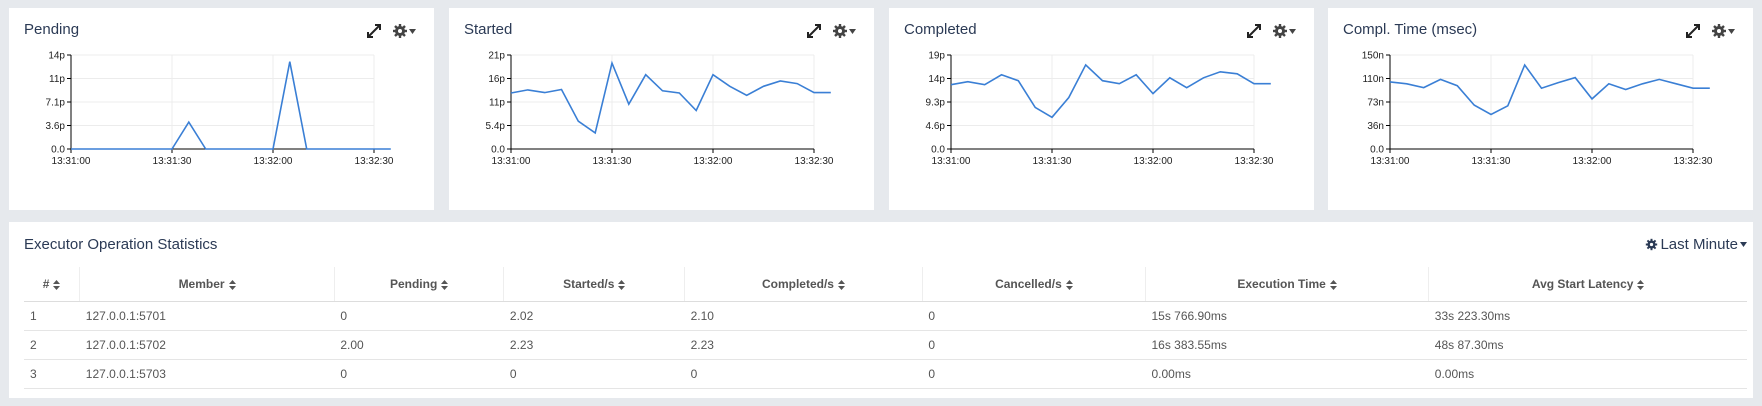  What do you see at coordinates (803, 284) in the screenshot?
I see `column-header: Completed/s` at bounding box center [803, 284].